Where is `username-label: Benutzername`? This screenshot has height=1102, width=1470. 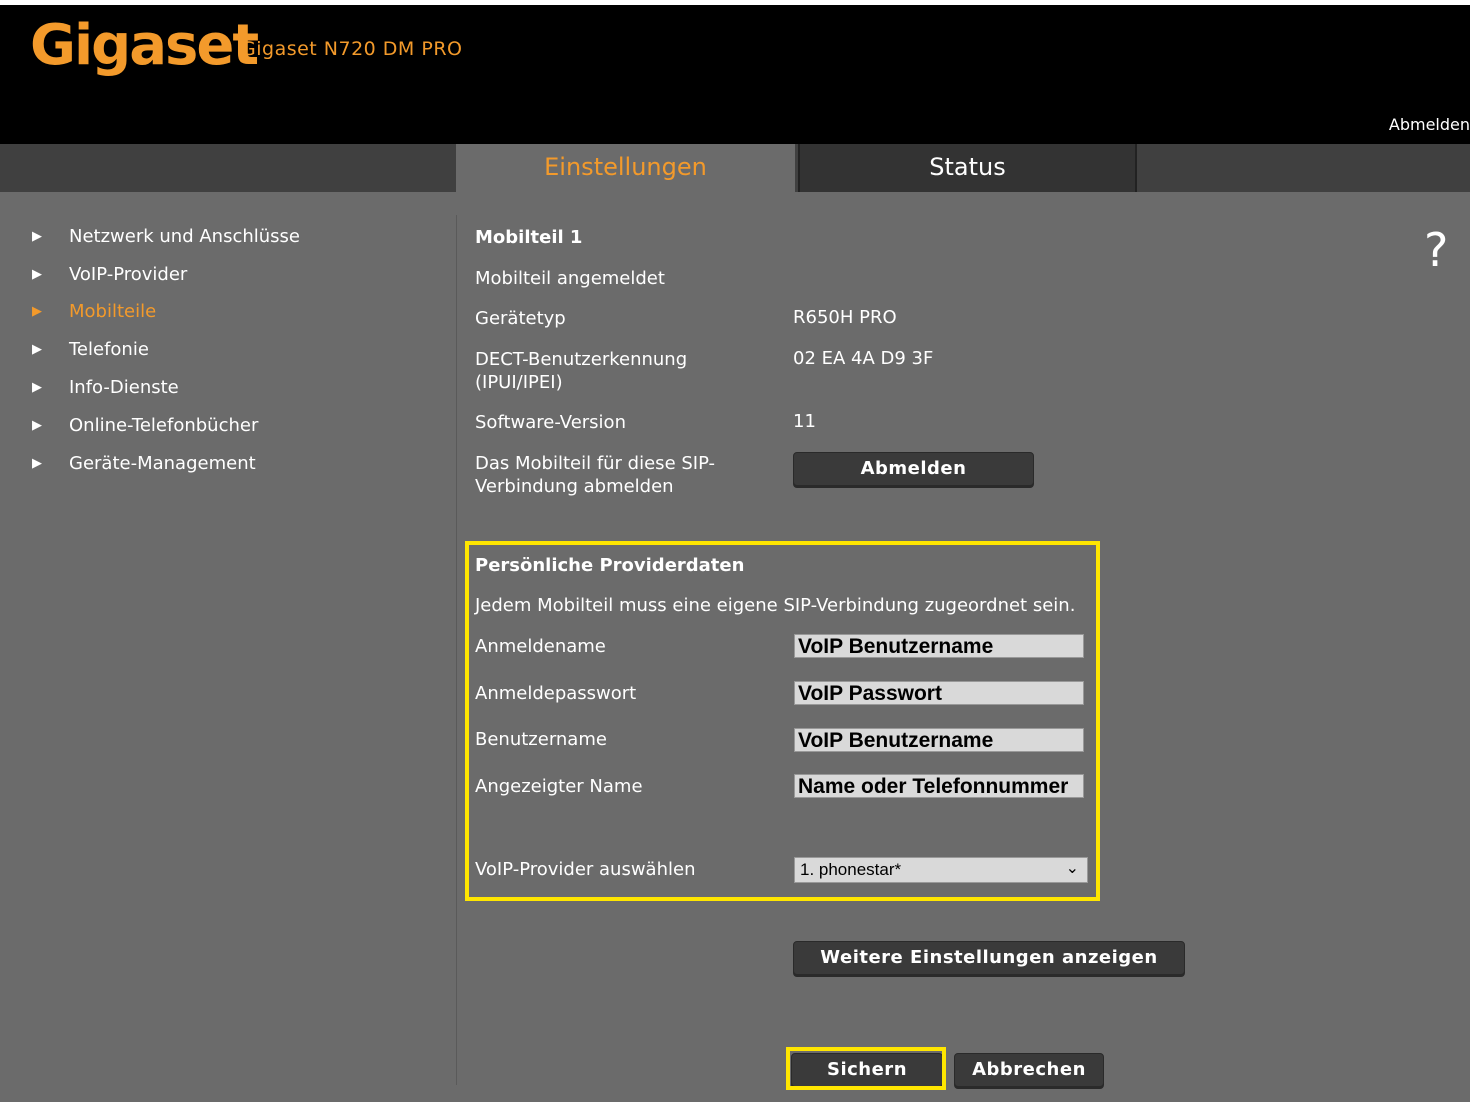 username-label: Benutzername is located at coordinates (541, 739).